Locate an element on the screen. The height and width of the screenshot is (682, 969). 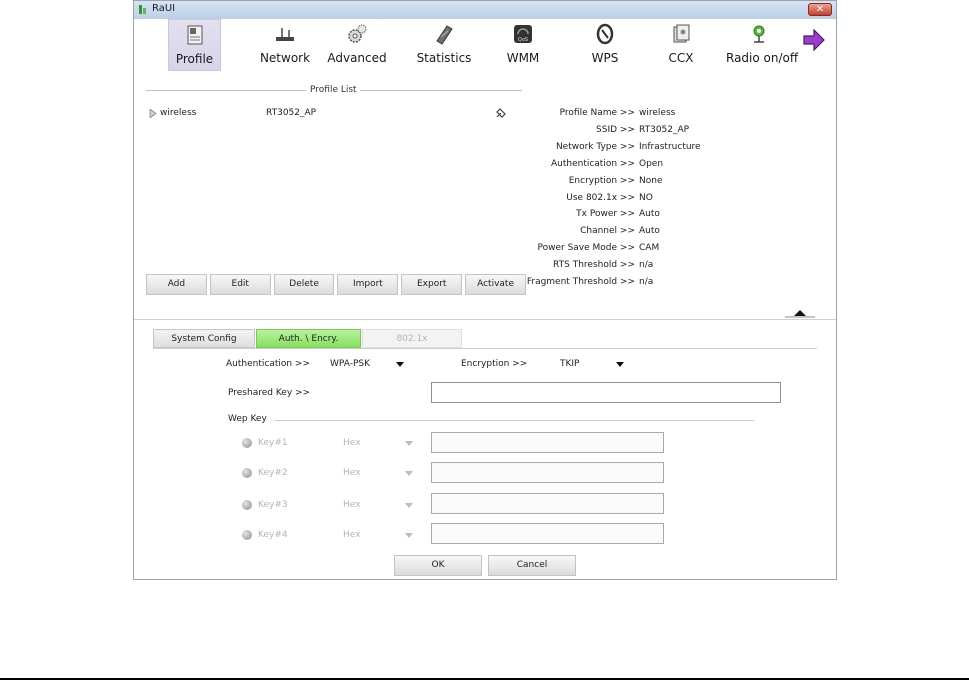
info-row-802-1x: Use 802.1x >> NO is located at coordinates (619, 198).